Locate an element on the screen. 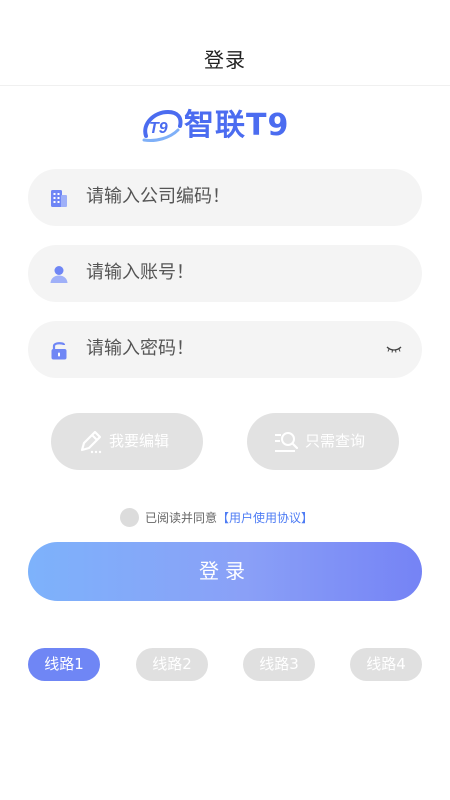 The width and height of the screenshot is (450, 800). edit-mode-label: 我要编辑 is located at coordinates (139, 441).